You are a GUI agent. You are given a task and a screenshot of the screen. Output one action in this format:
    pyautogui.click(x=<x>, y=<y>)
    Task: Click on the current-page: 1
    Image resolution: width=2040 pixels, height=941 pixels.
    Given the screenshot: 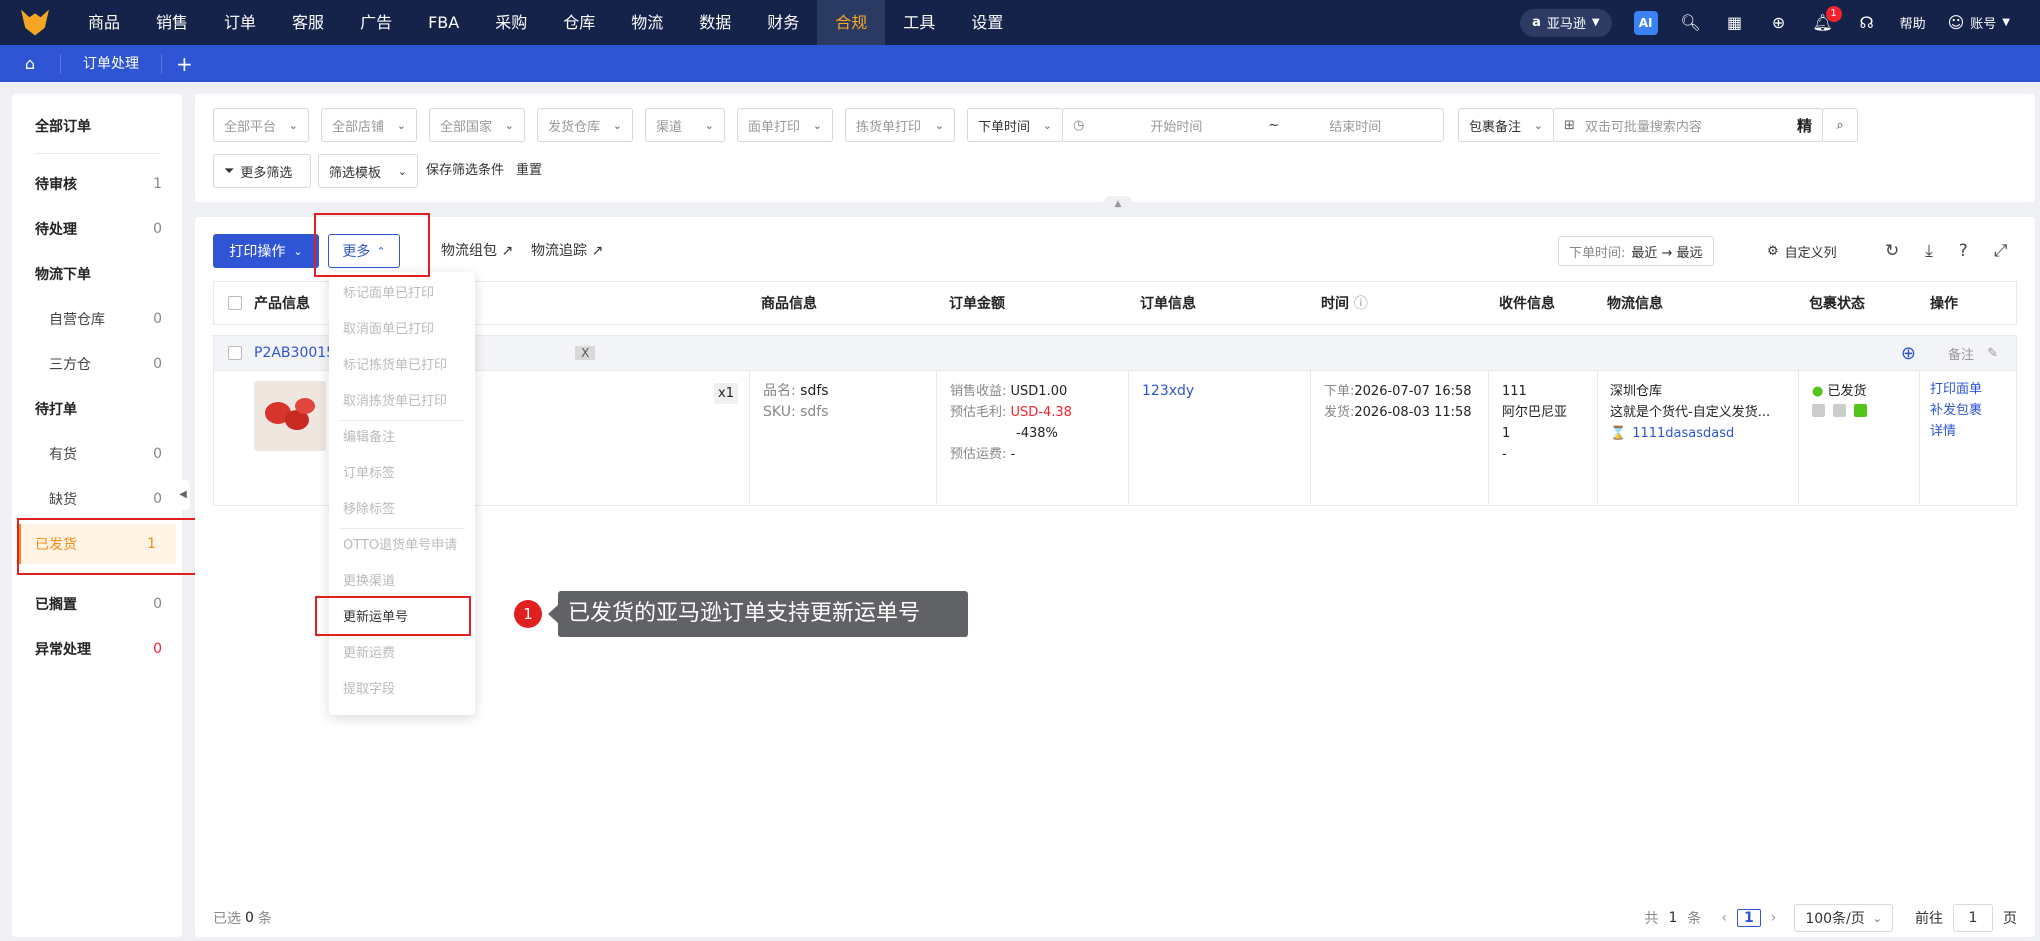 What is the action you would take?
    pyautogui.click(x=1748, y=918)
    